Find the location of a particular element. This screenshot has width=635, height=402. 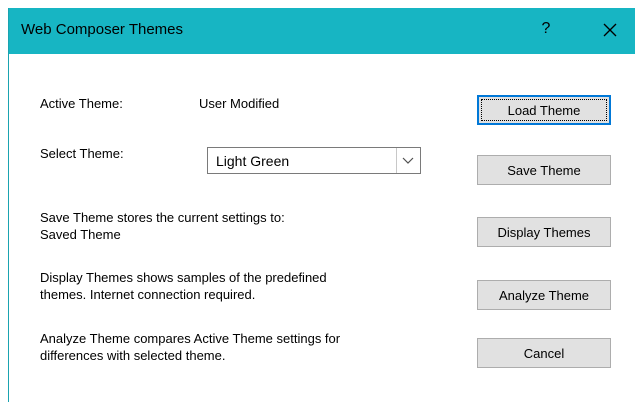

display-description-line2: themes. Internet connection required. is located at coordinates (148, 294).